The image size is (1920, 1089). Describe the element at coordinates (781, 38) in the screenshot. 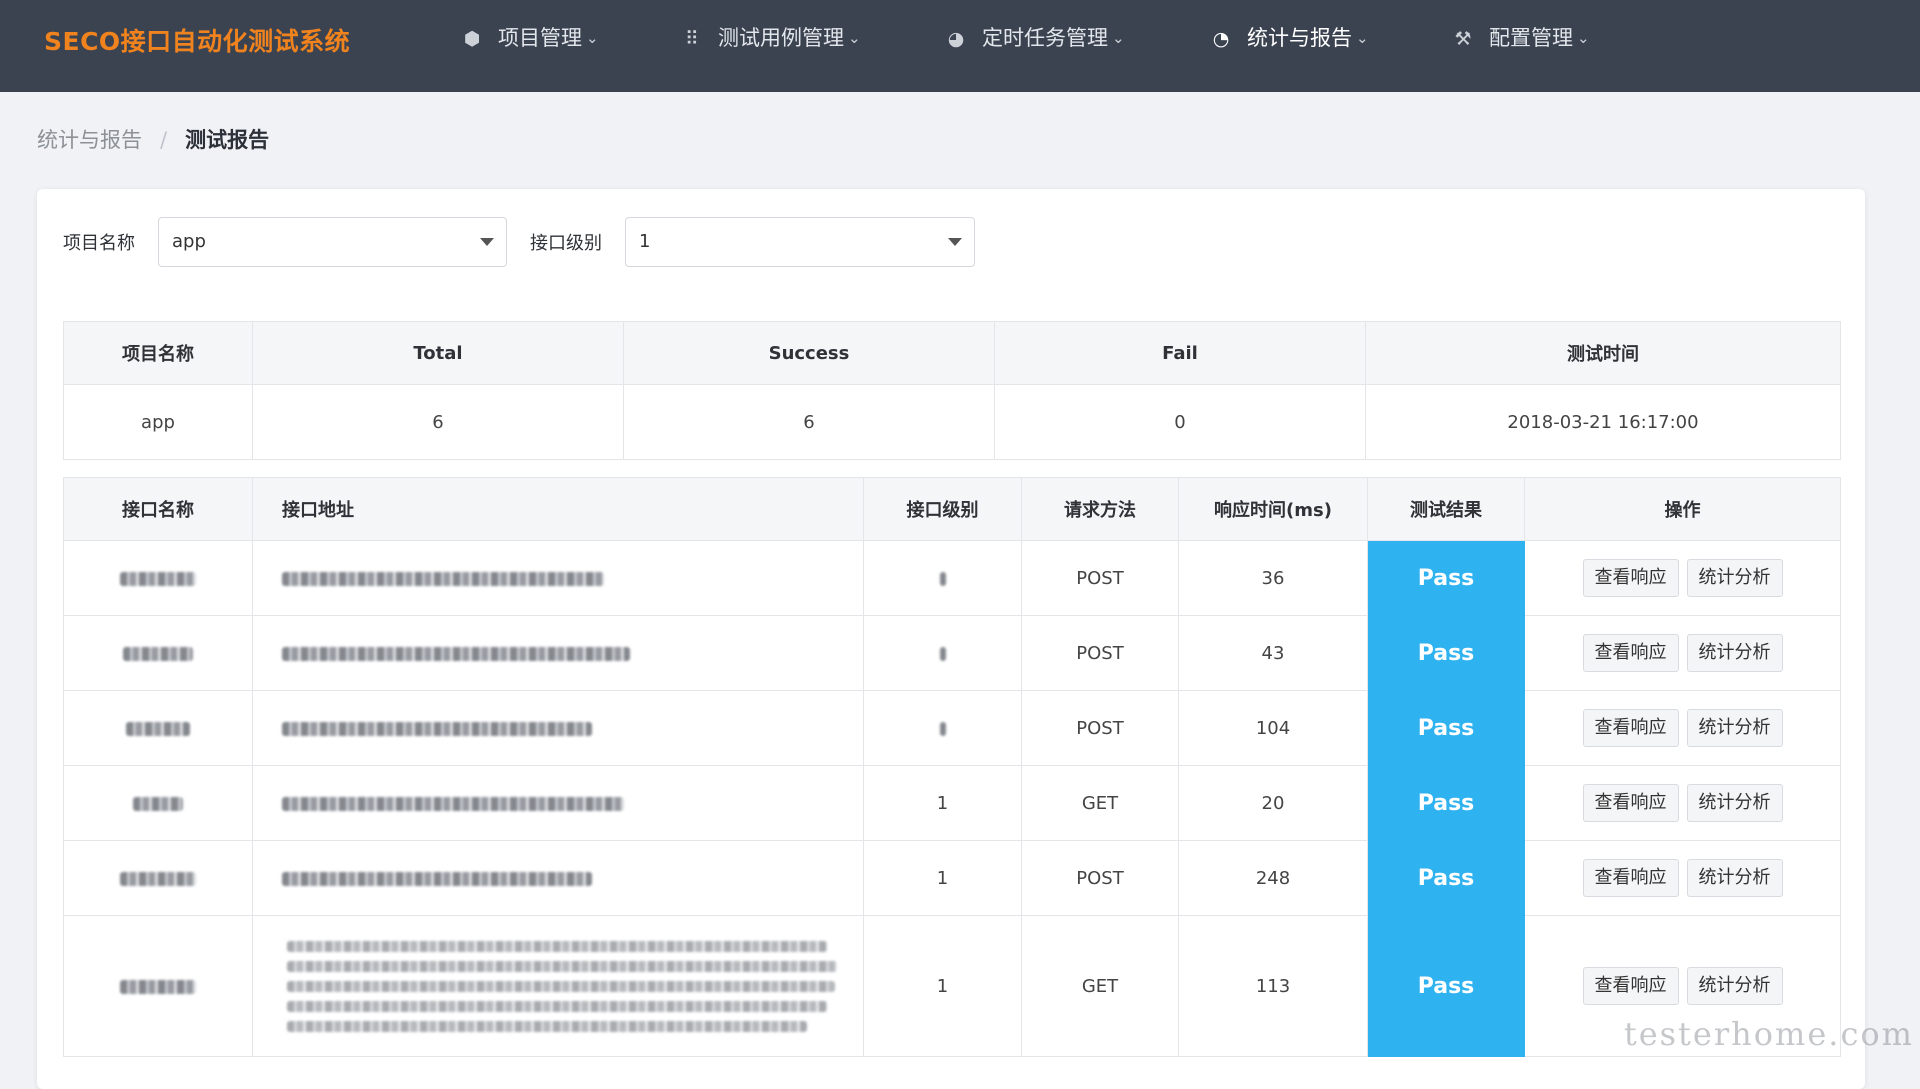

I see `nav-label: 测试用例管理` at that location.